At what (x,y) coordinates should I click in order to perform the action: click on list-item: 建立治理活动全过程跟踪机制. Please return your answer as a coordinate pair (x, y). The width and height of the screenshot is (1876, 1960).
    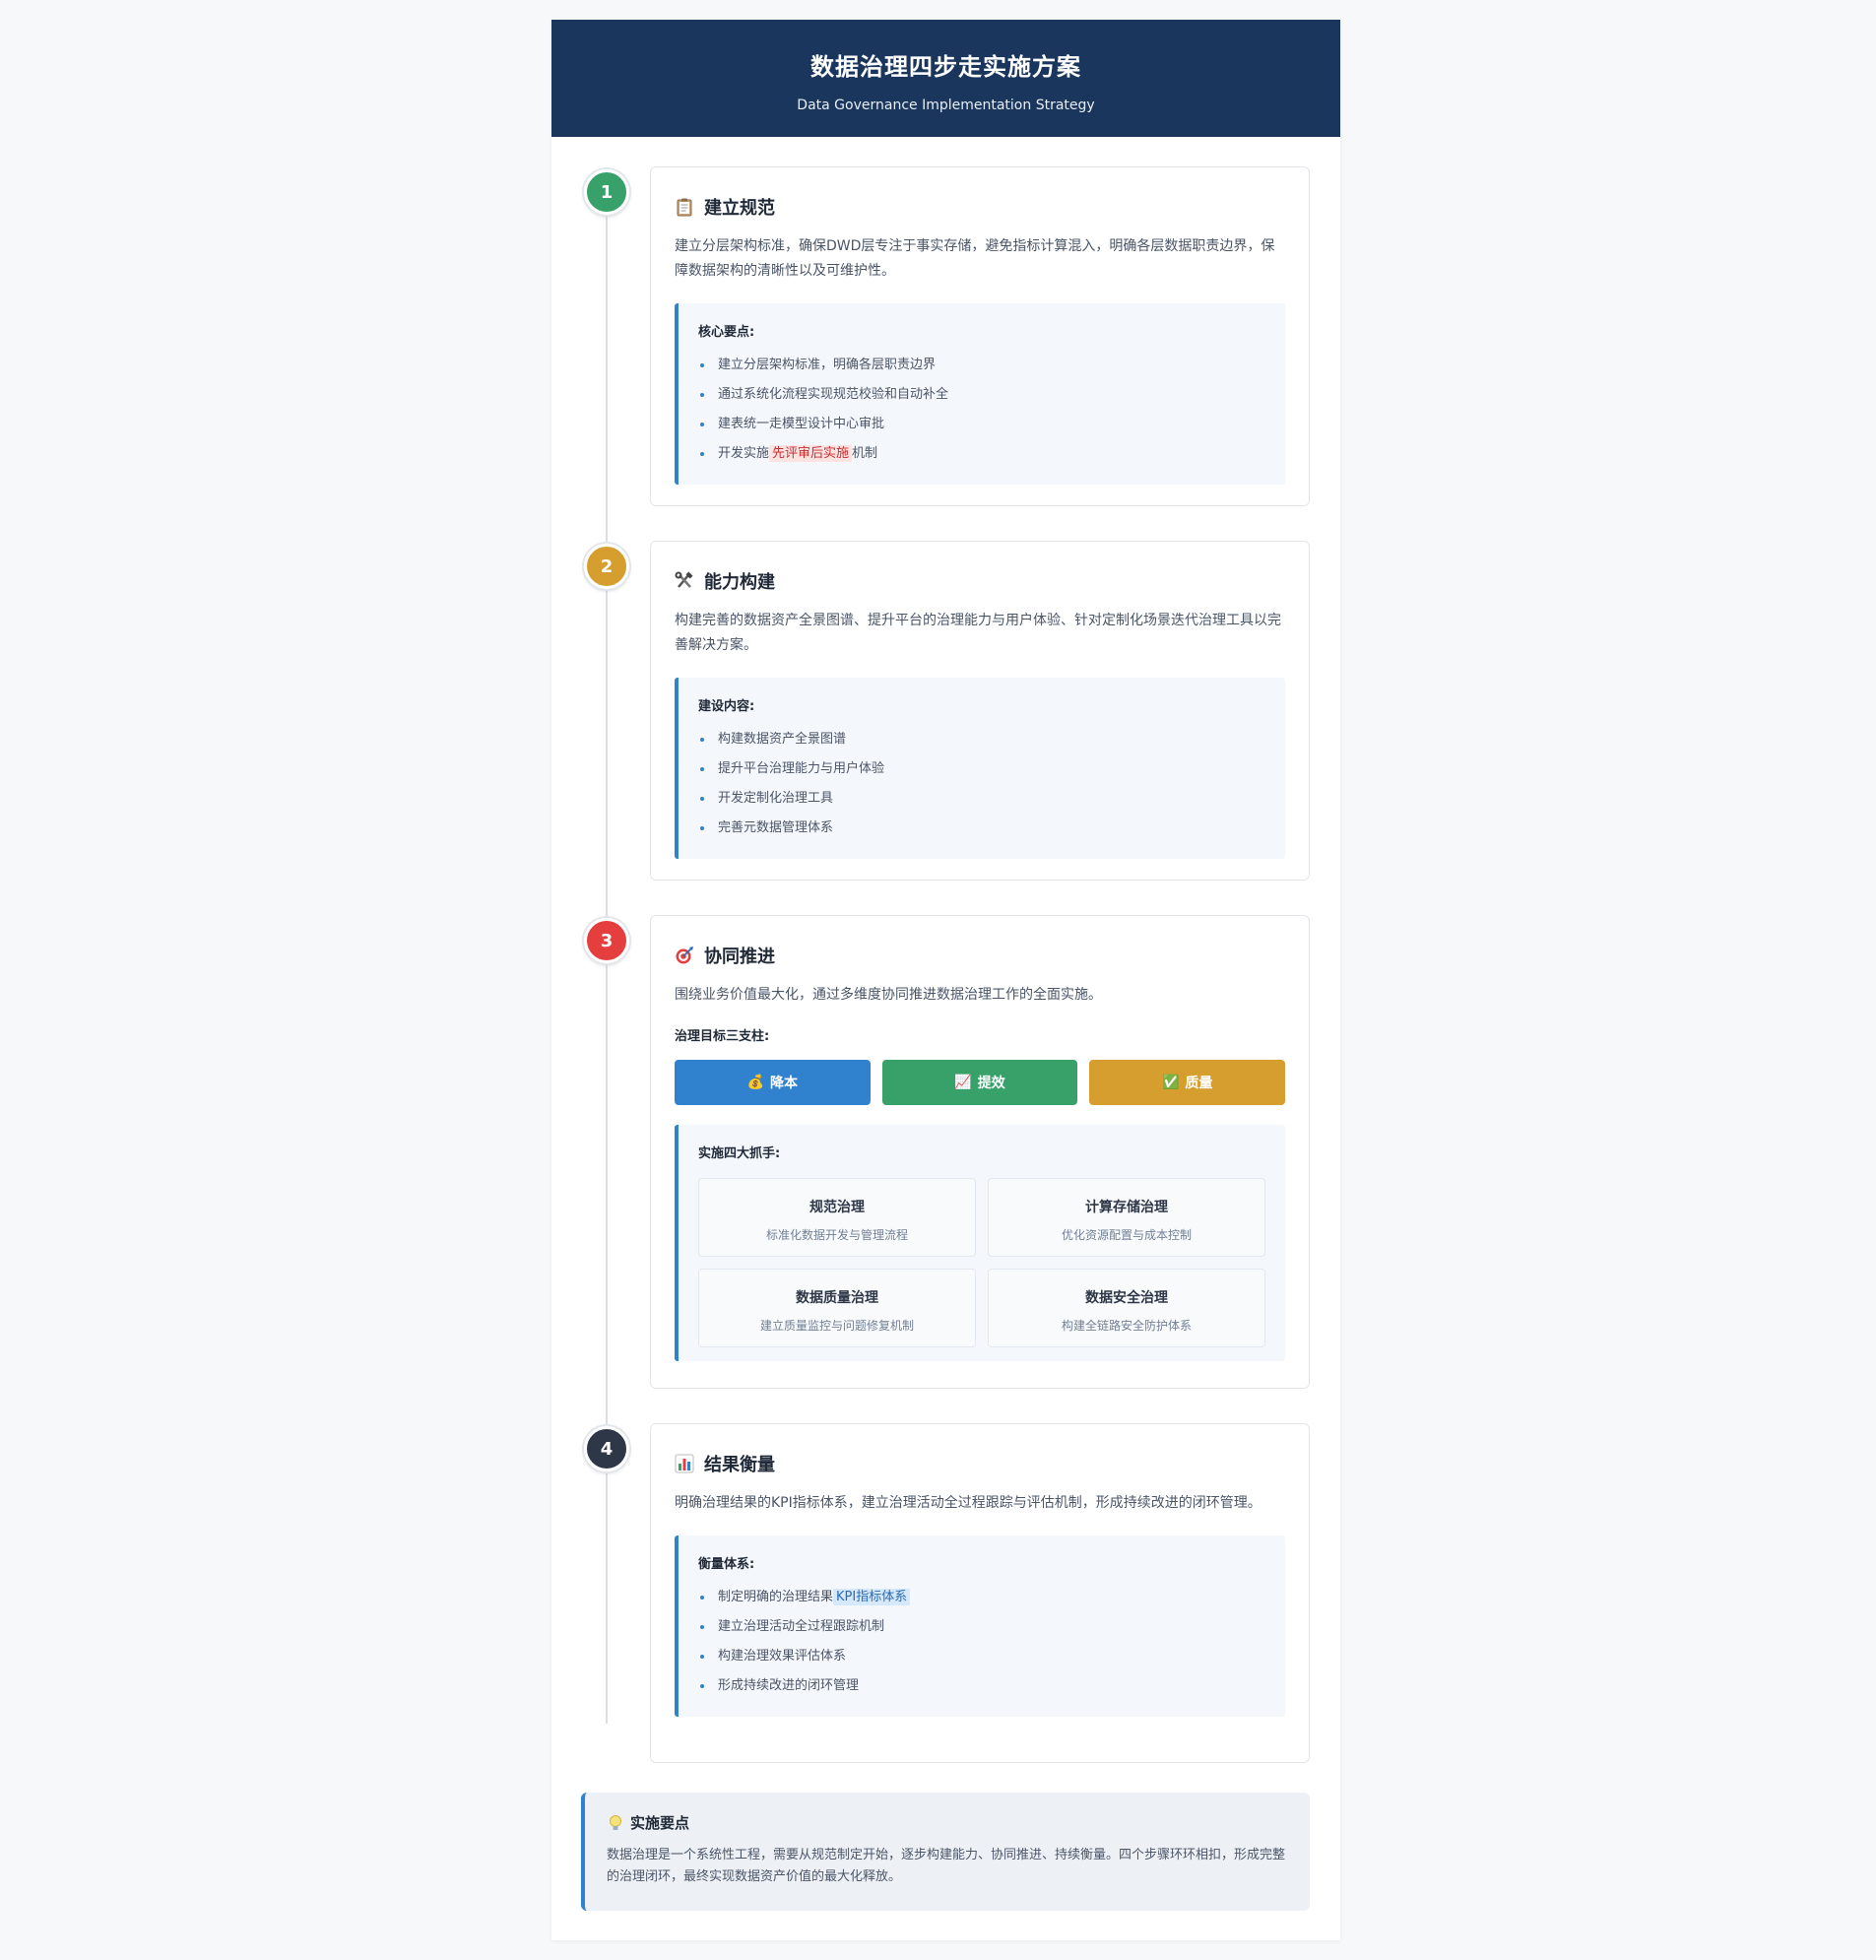
    Looking at the image, I should click on (982, 1627).